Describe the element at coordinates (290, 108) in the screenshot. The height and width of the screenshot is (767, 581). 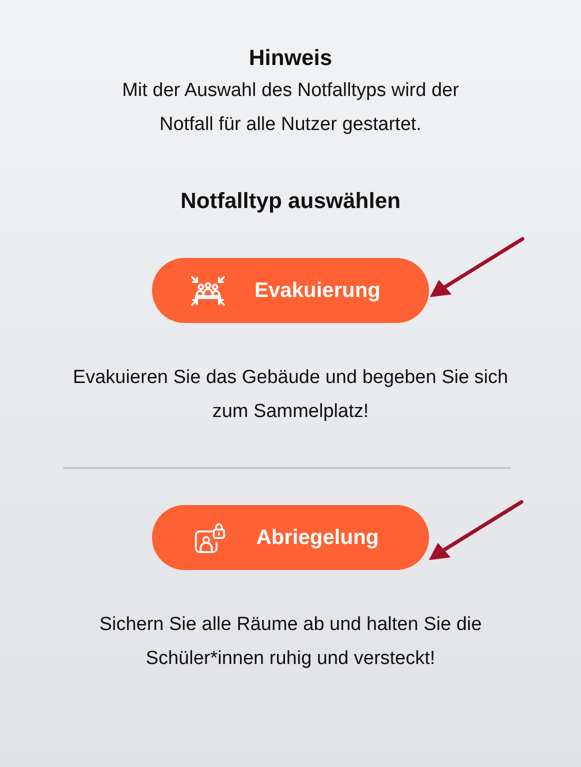
I see `notice-text: Mit der Auswahl des Notfalltyps wird der Notfall für alle Nutzer gestartet.` at that location.